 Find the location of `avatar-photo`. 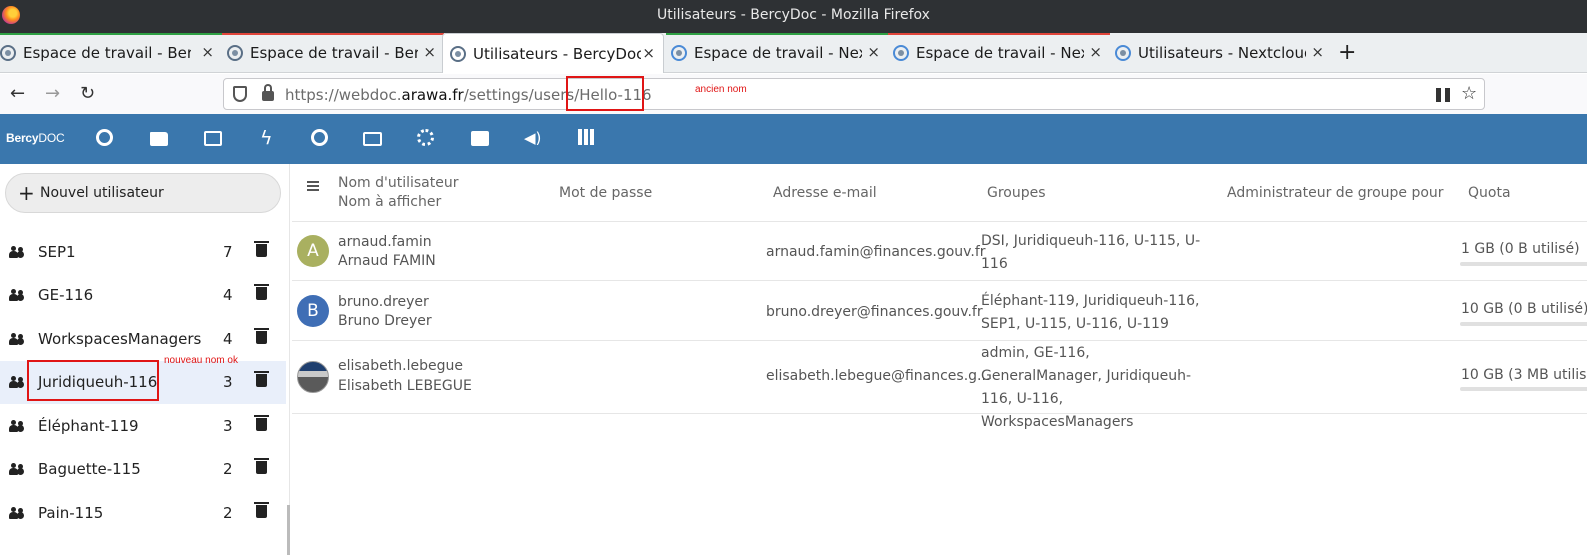

avatar-photo is located at coordinates (313, 377).